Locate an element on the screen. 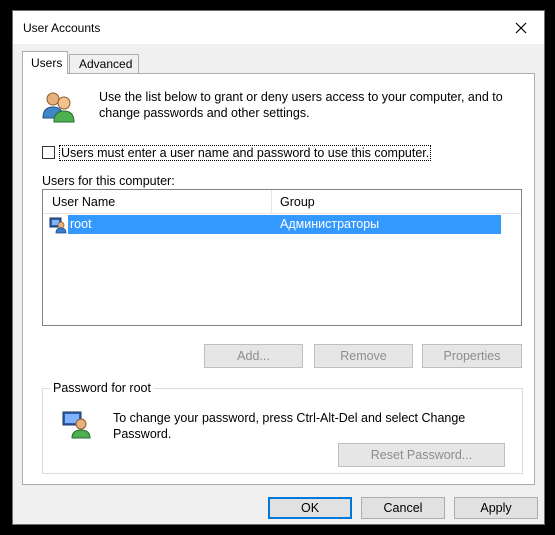 The height and width of the screenshot is (535, 555). remove-button: Remove is located at coordinates (363, 356).